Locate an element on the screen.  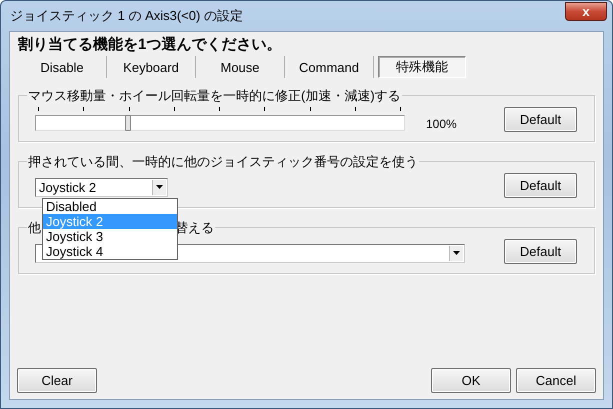
dropdown-option: Joystick 3 is located at coordinates (110, 236).